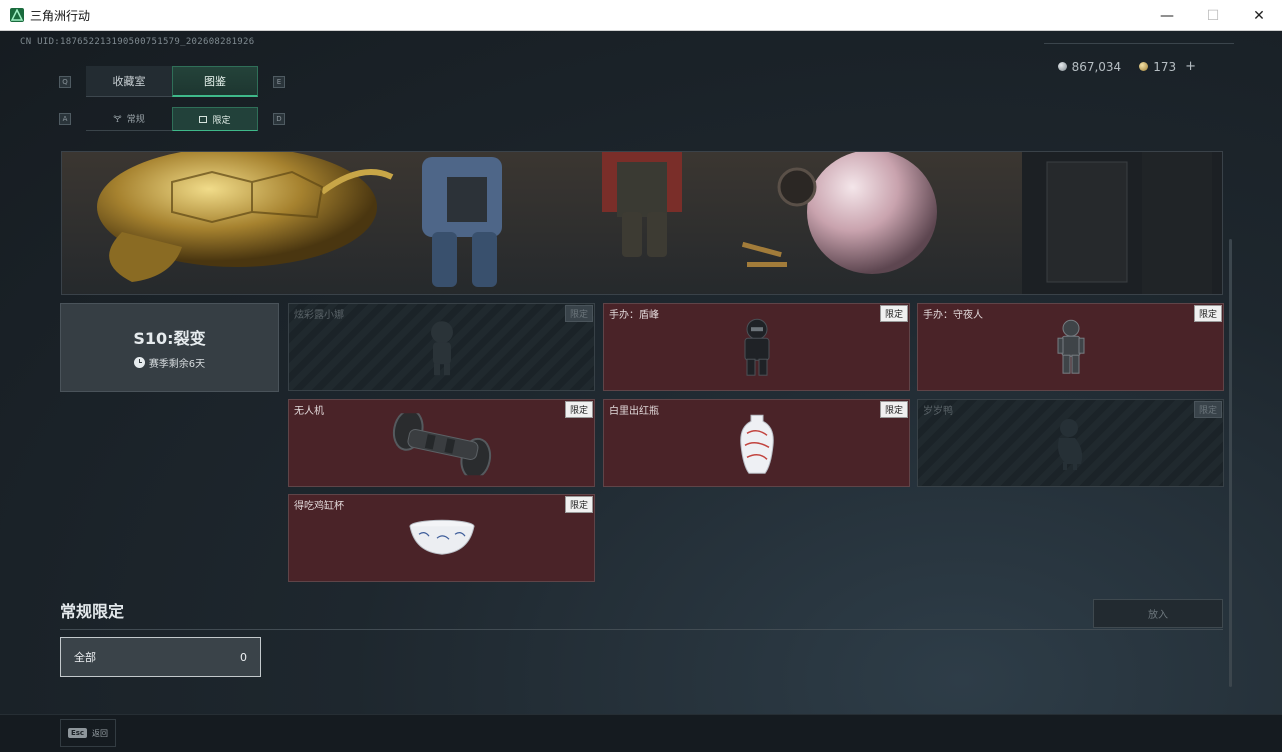 The width and height of the screenshot is (1282, 752). Describe the element at coordinates (1071, 446) in the screenshot. I see `duck-icon` at that location.